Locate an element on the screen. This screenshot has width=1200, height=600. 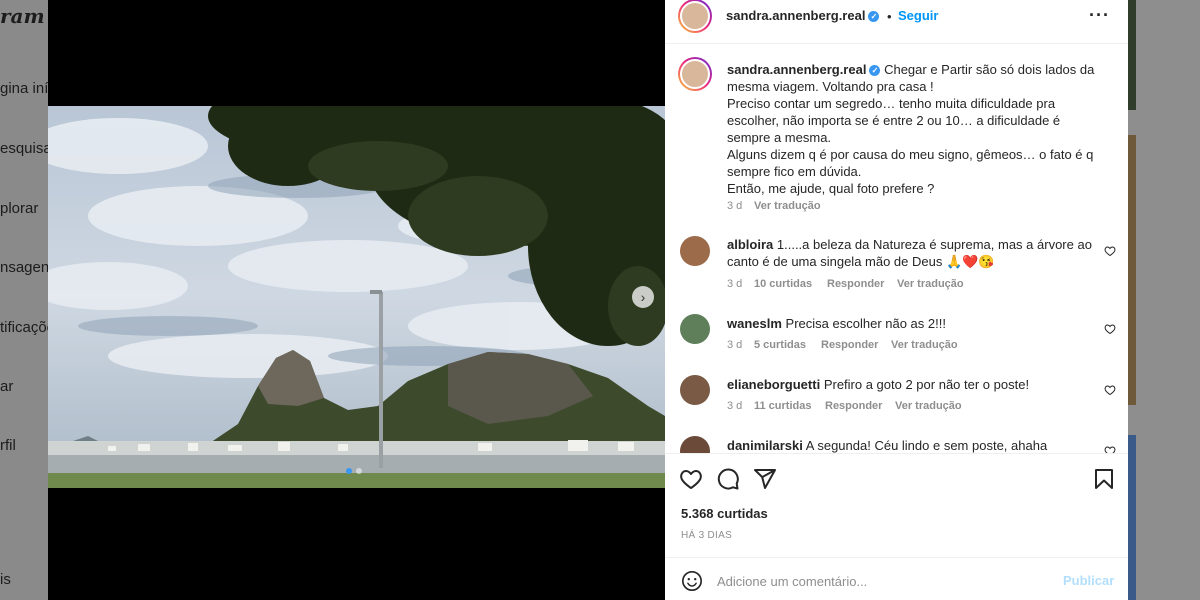
save-bookmark-icon is located at coordinates (1104, 479).